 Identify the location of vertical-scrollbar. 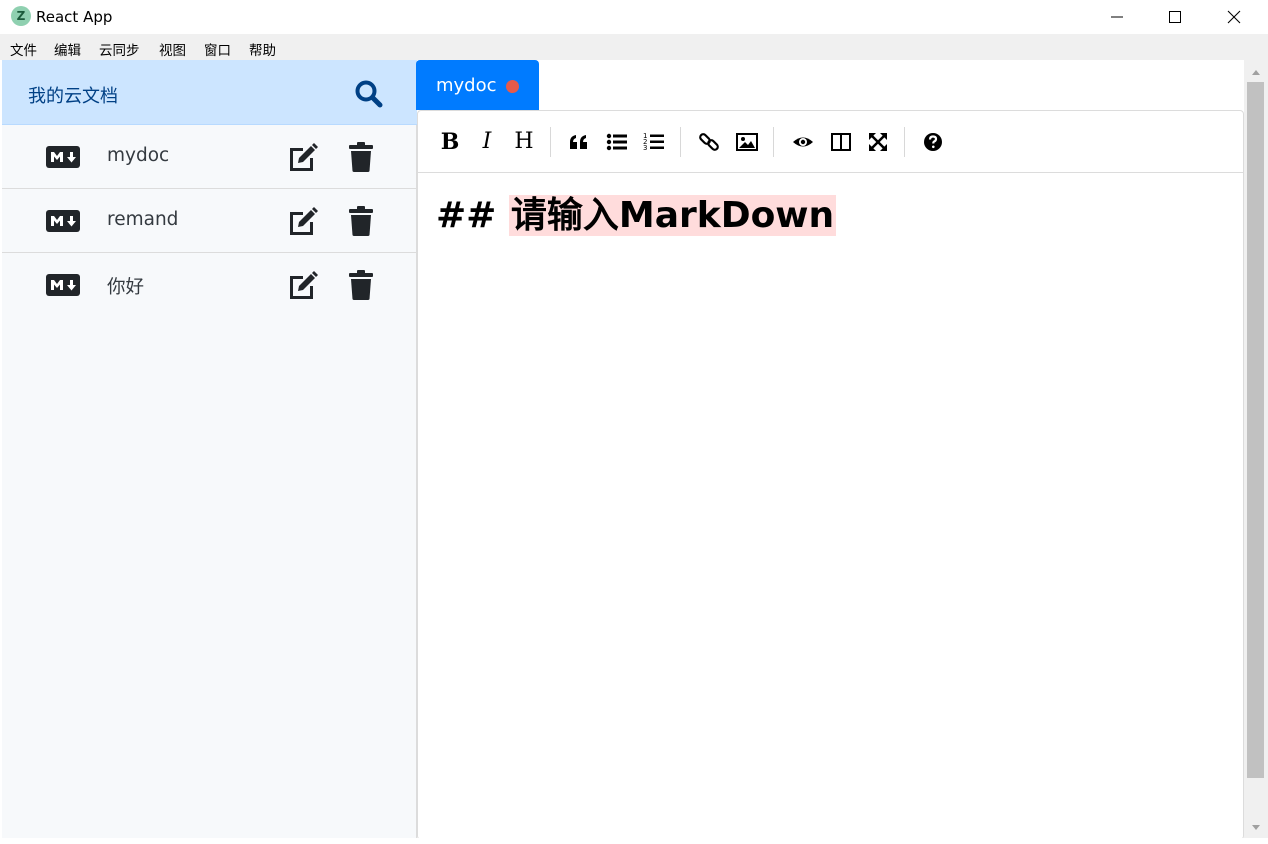
(1256, 450).